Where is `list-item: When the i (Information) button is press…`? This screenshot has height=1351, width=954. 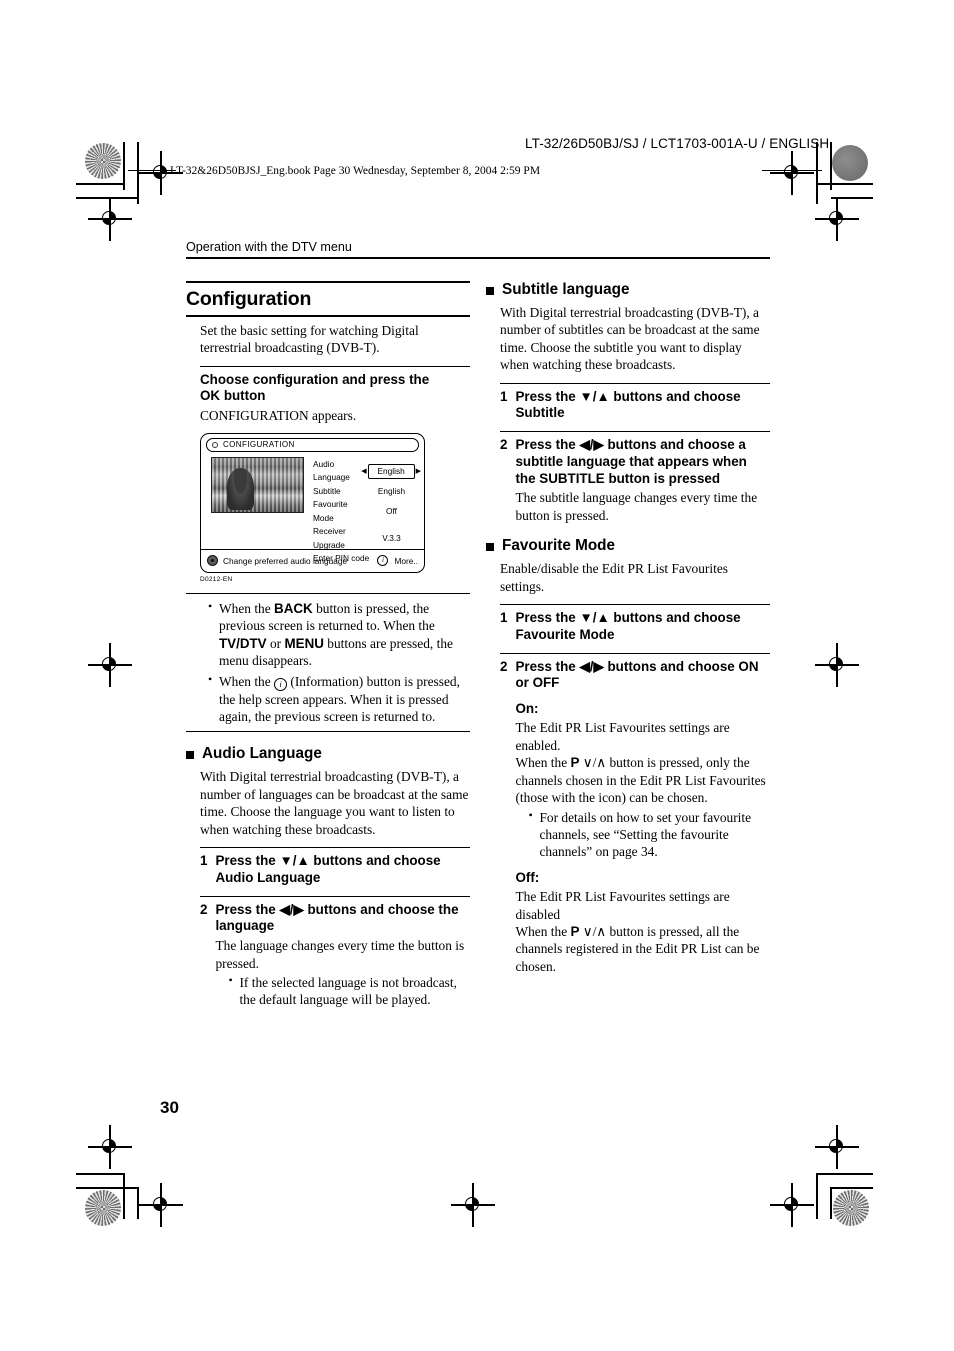 list-item: When the i (Information) button is press… is located at coordinates (339, 699).